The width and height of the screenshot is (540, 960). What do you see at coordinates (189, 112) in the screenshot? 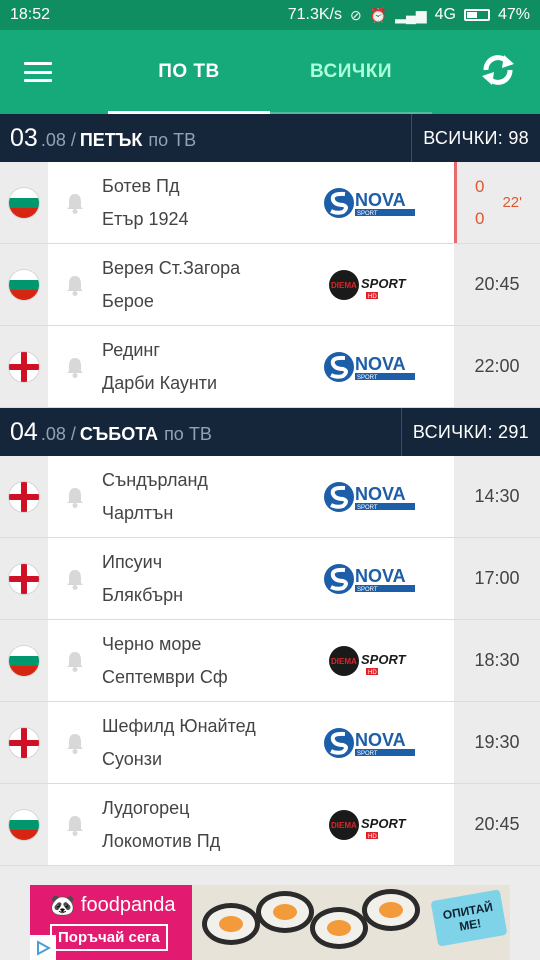
I see `active-tab-indicator` at bounding box center [189, 112].